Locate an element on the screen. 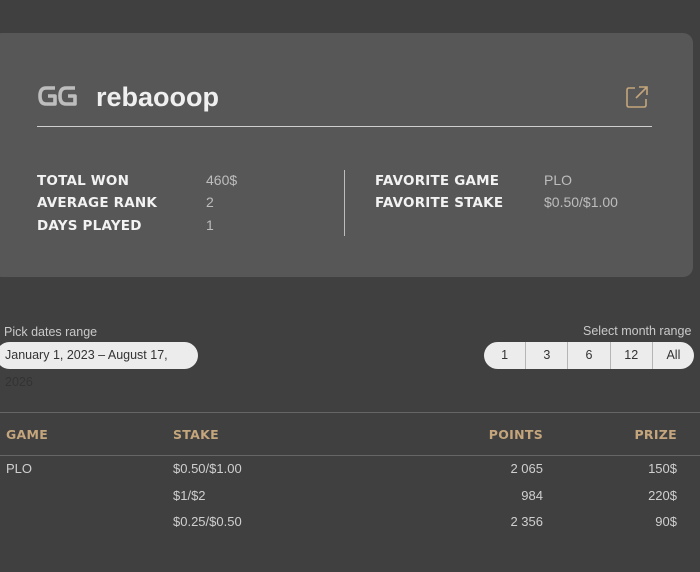 Image resolution: width=700 pixels, height=572 pixels. header-game: GAME is located at coordinates (27, 434).